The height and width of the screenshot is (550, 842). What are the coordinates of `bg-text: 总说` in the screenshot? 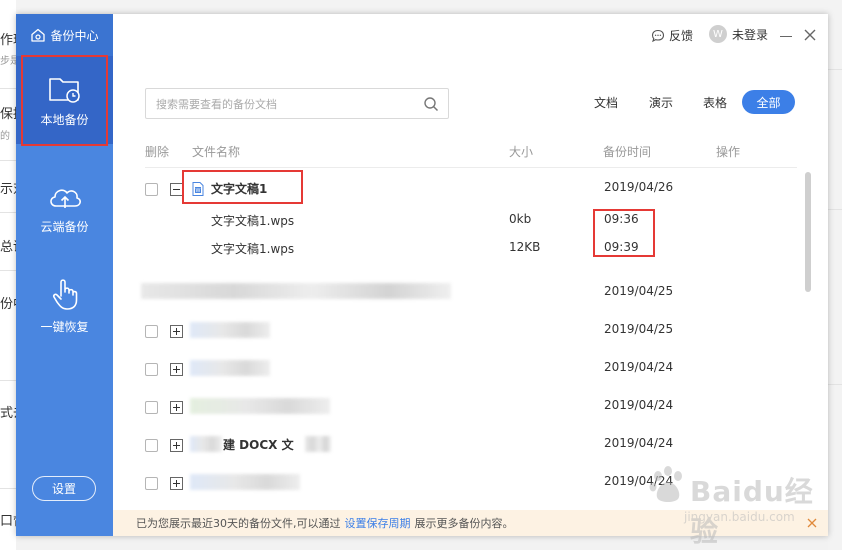 It's located at (8, 247).